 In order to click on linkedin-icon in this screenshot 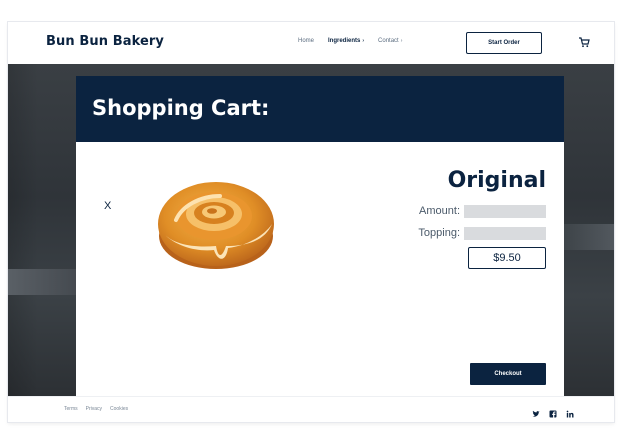, I will do `click(570, 411)`.